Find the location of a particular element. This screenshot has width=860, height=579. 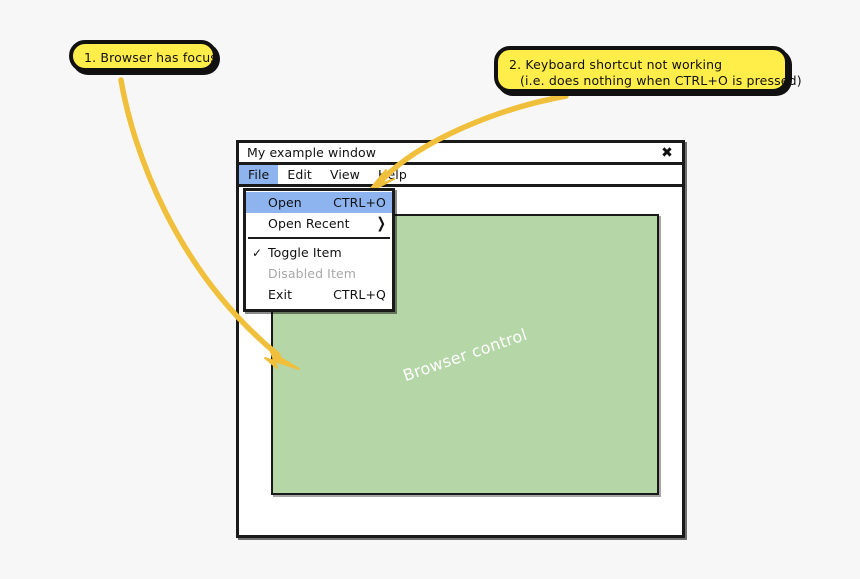

callout-1-line-1: 1. Browser has focus is located at coordinates (150, 57).